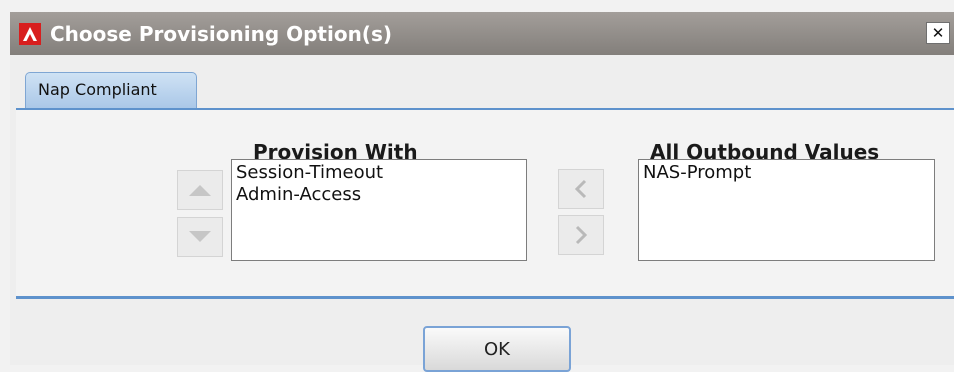  I want to click on app-logo-icon, so click(30, 34).